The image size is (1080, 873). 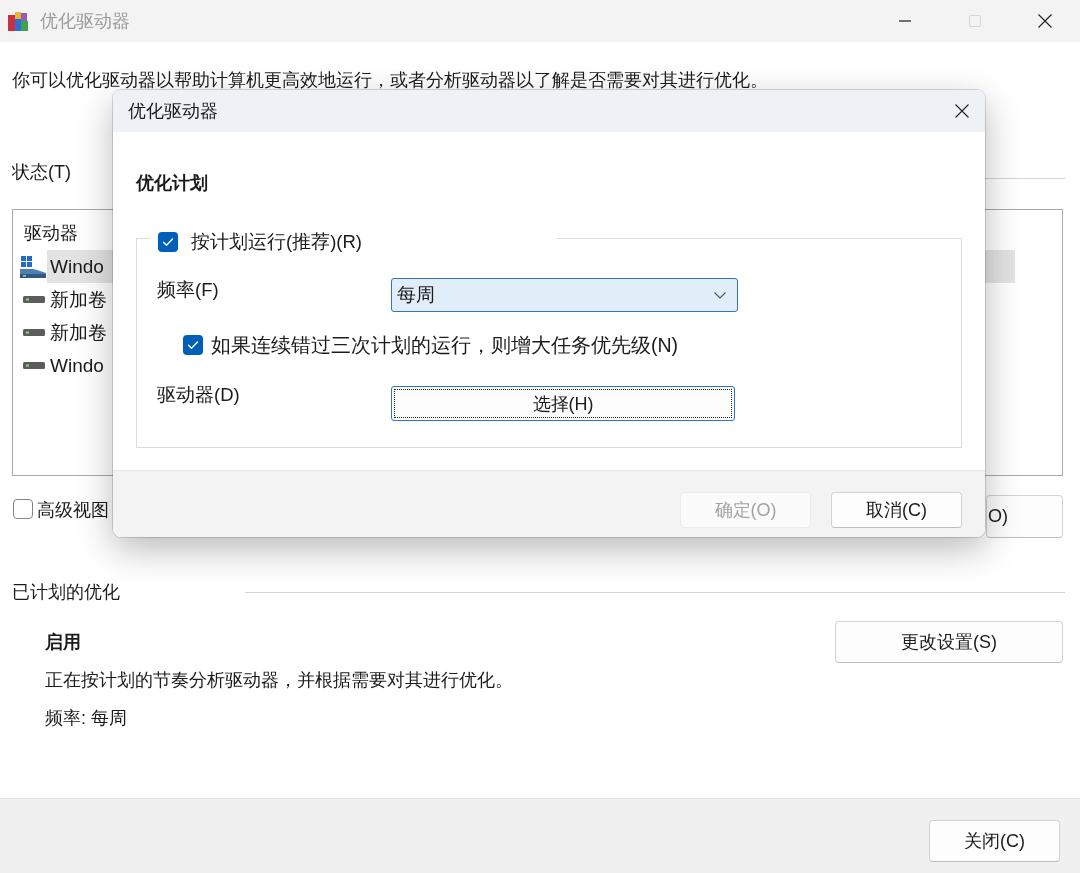 What do you see at coordinates (896, 510) in the screenshot?
I see `cancel-button: 取消(C)` at bounding box center [896, 510].